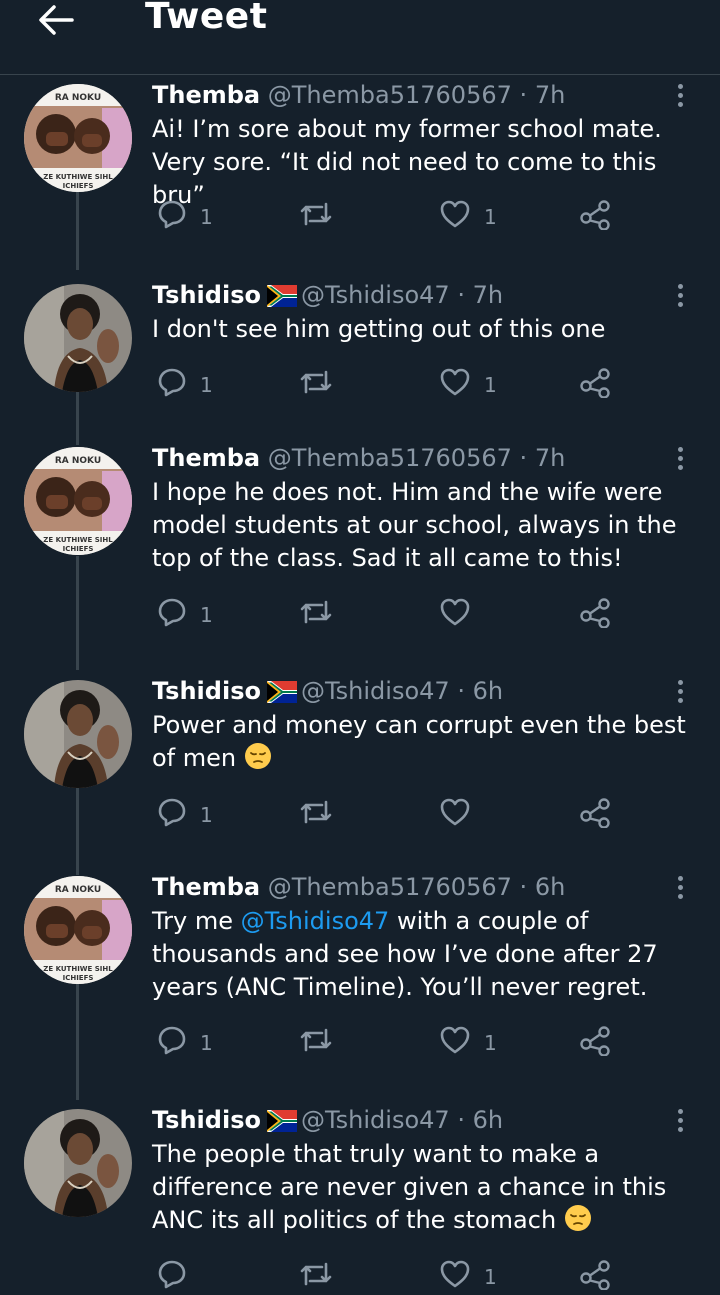  I want to click on pensive-face-emoji, so click(578, 1222).